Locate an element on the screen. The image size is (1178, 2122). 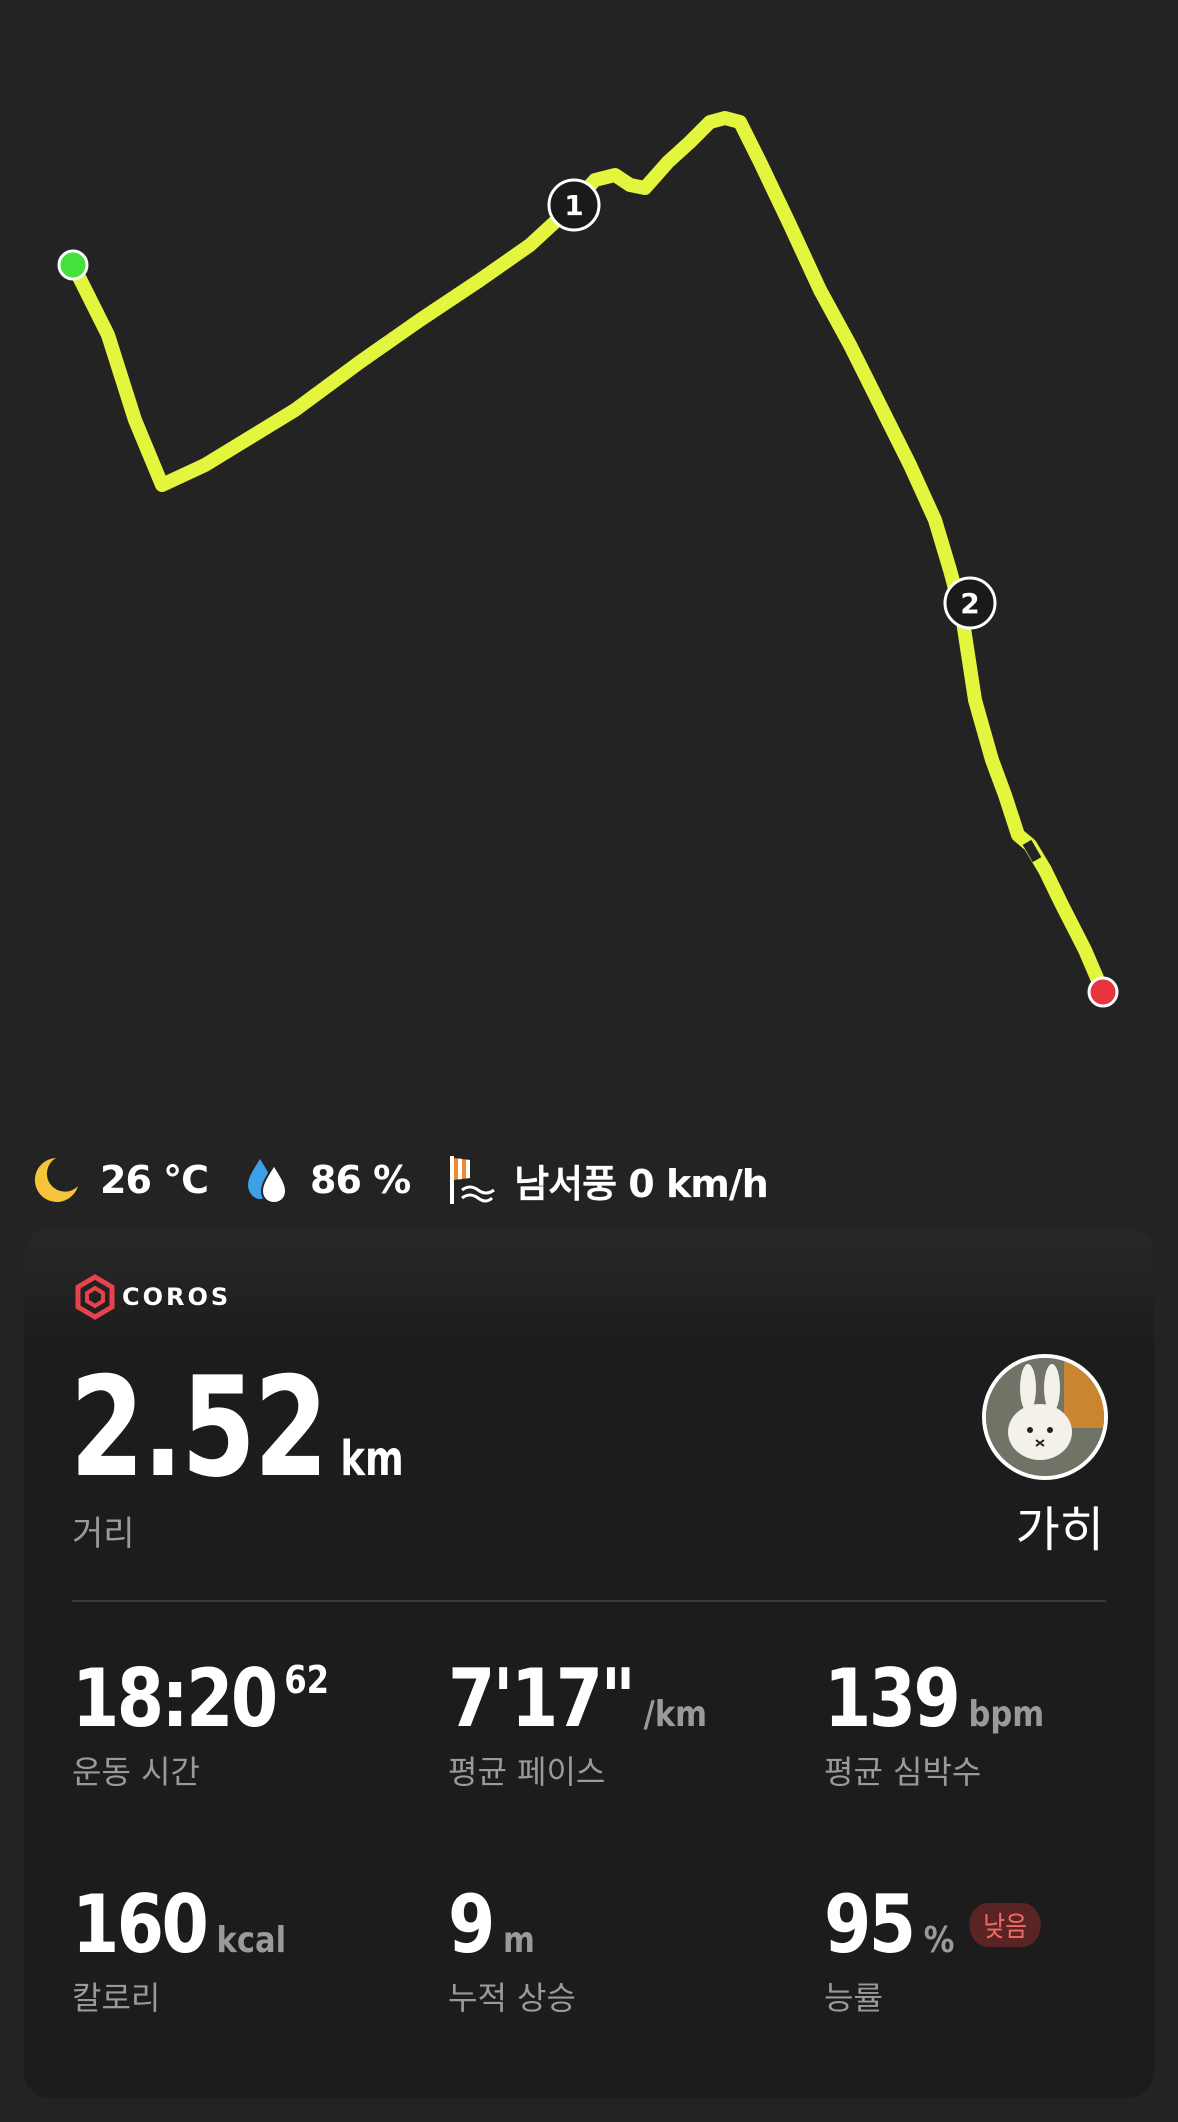
lap-marker-1-label: 1 is located at coordinates (573, 205).